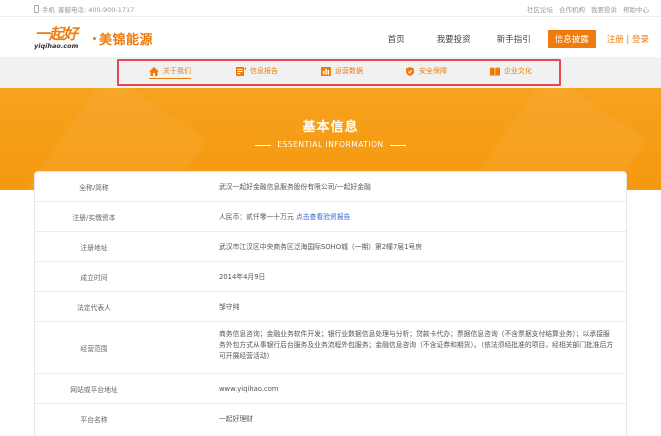 Image resolution: width=661 pixels, height=436 pixels. Describe the element at coordinates (36, 9) in the screenshot. I see `phone-icon` at that location.